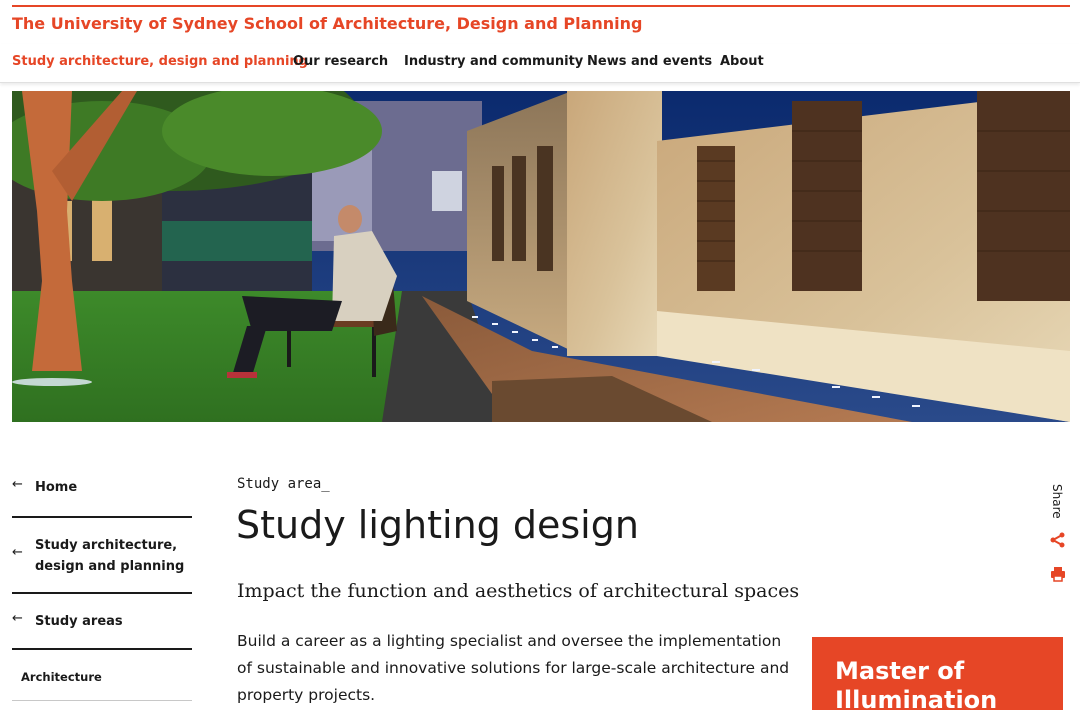 The width and height of the screenshot is (1080, 710). I want to click on sidebar-item-label: Study architecture, design and planning, so click(110, 556).